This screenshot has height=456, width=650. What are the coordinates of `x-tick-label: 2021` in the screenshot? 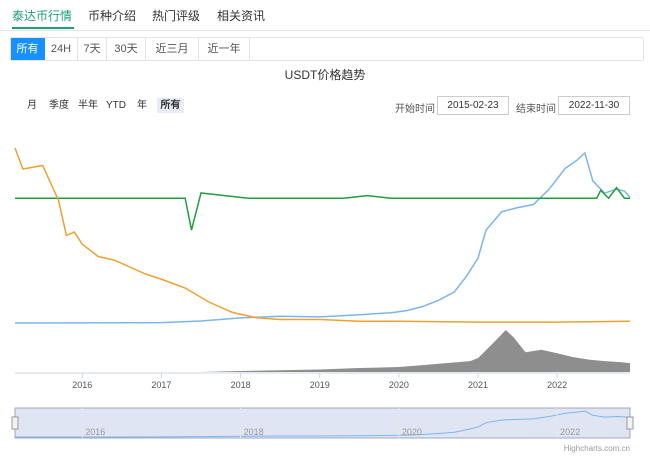 It's located at (478, 385).